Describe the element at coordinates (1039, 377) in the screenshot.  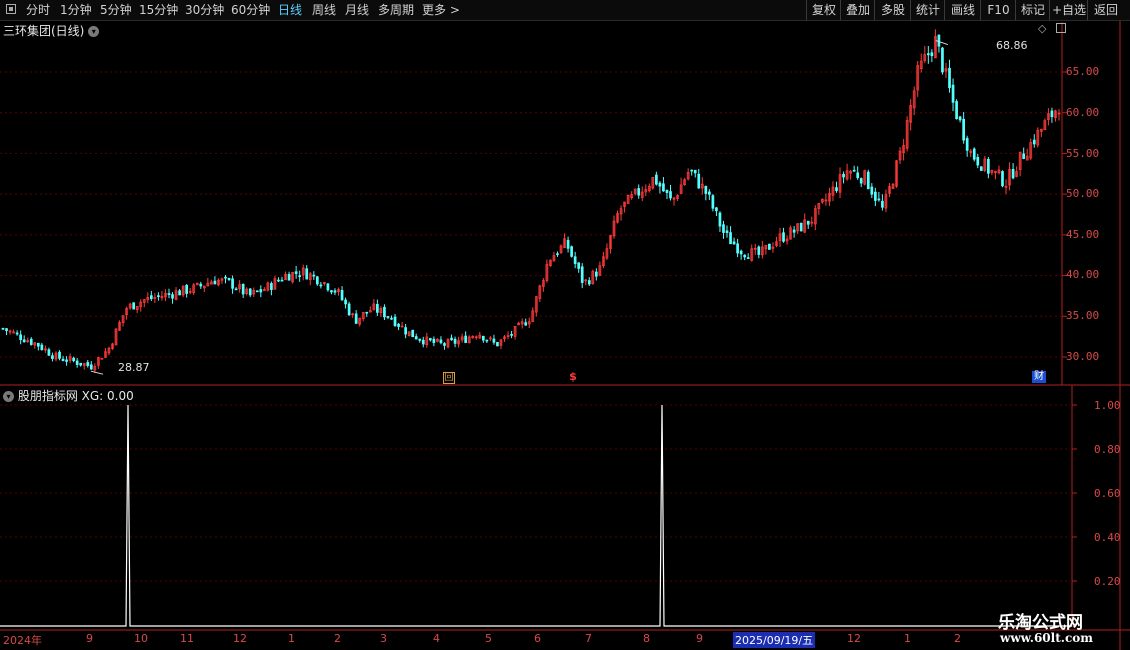
I see `finance-marker: 财` at that location.